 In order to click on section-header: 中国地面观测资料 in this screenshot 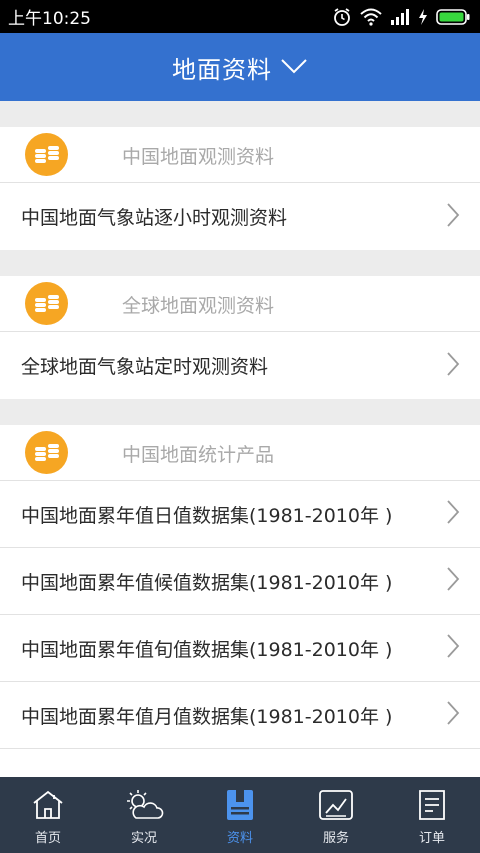, I will do `click(240, 155)`.